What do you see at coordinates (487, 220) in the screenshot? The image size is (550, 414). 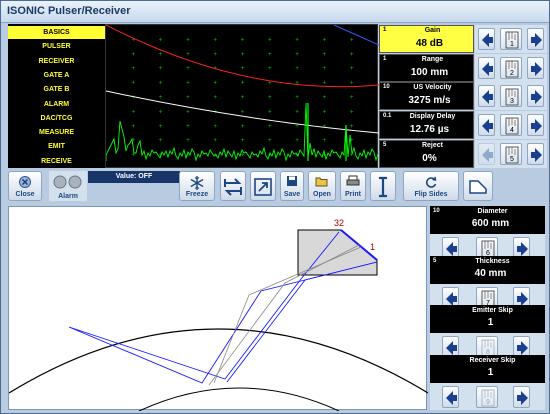 I see `geometry-param-diameter: 10 Diameter 600 mm` at bounding box center [487, 220].